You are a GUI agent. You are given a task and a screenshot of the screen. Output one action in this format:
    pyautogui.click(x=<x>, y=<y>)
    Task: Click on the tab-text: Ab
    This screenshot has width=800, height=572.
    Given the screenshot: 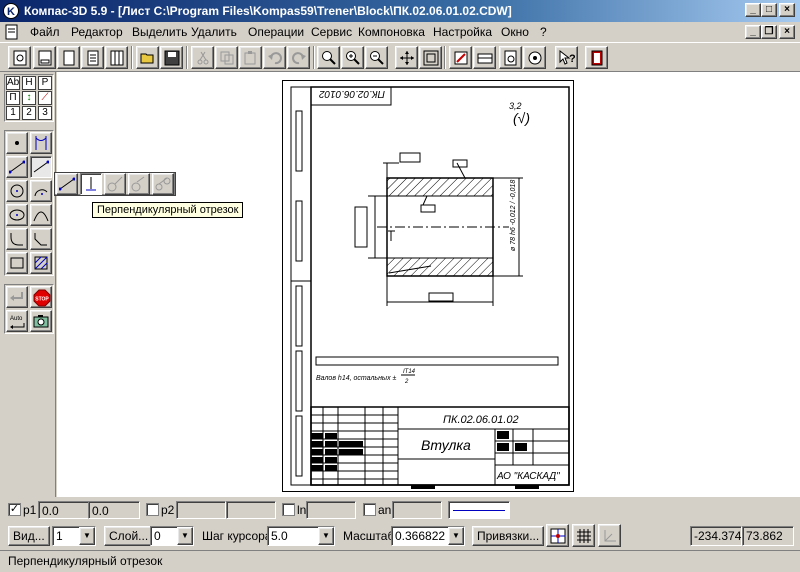 What is the action you would take?
    pyautogui.click(x=13, y=83)
    